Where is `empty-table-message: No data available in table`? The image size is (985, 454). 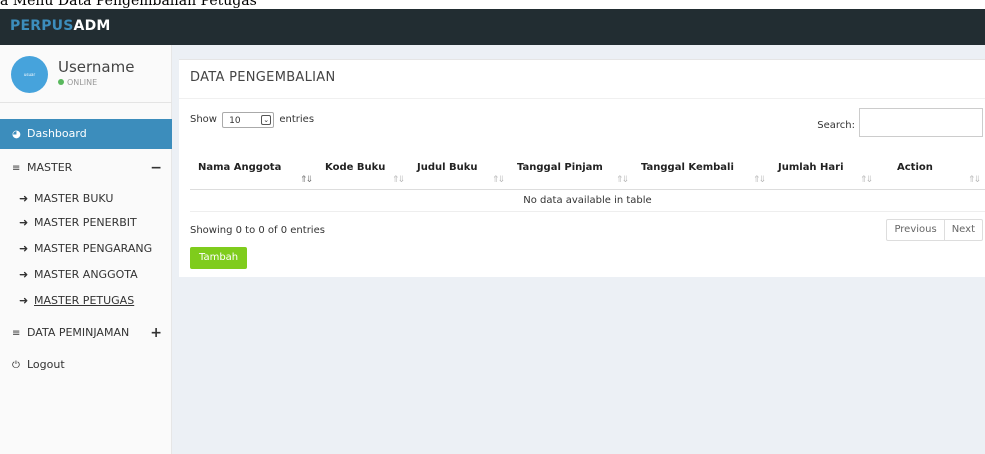
empty-table-message: No data available in table is located at coordinates (587, 200).